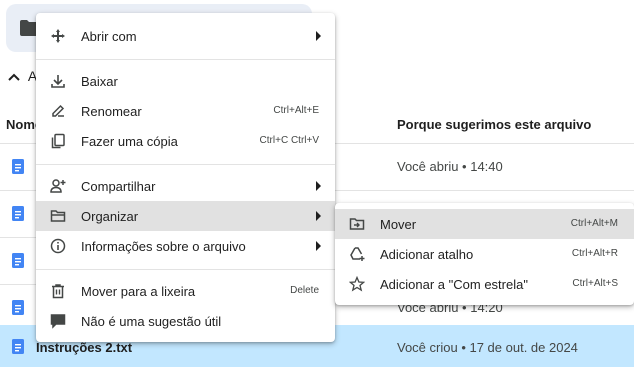 The width and height of the screenshot is (634, 367). What do you see at coordinates (58, 321) in the screenshot?
I see `feedback-icon` at bounding box center [58, 321].